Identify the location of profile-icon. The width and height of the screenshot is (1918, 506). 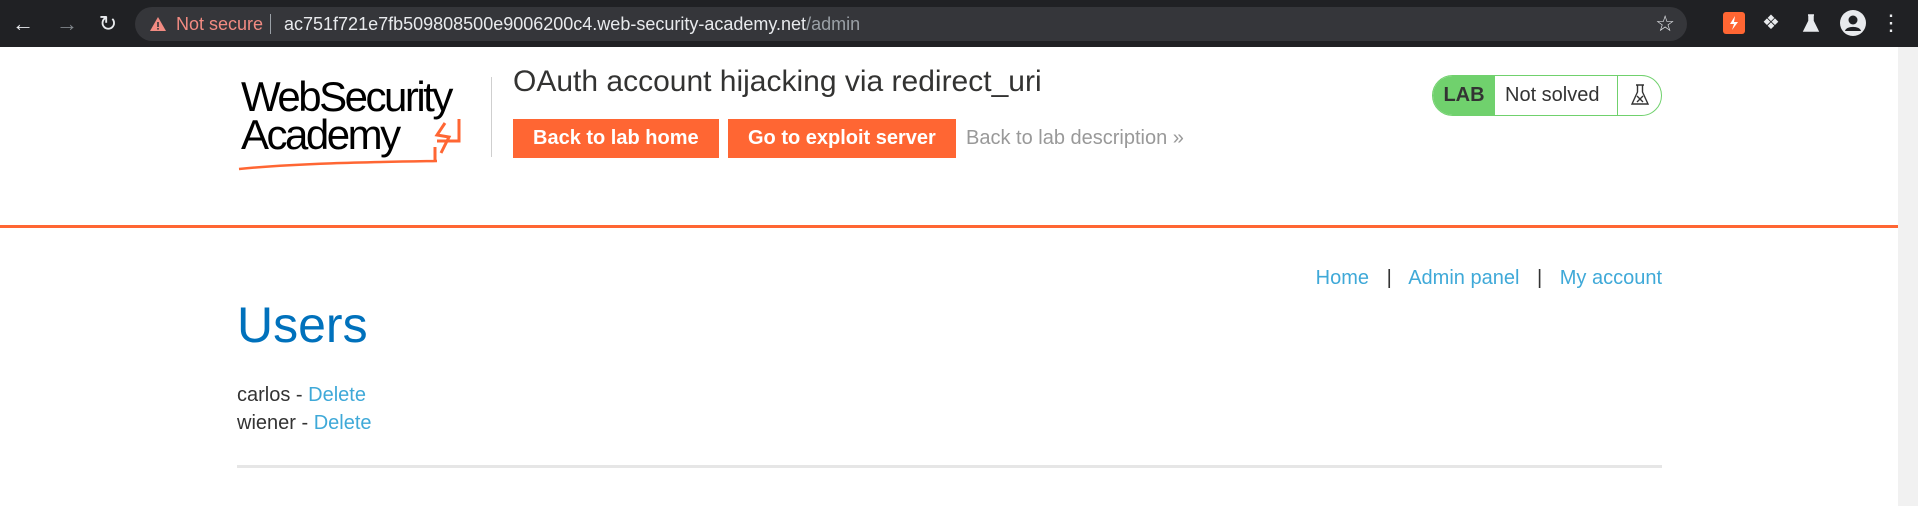
(1853, 23).